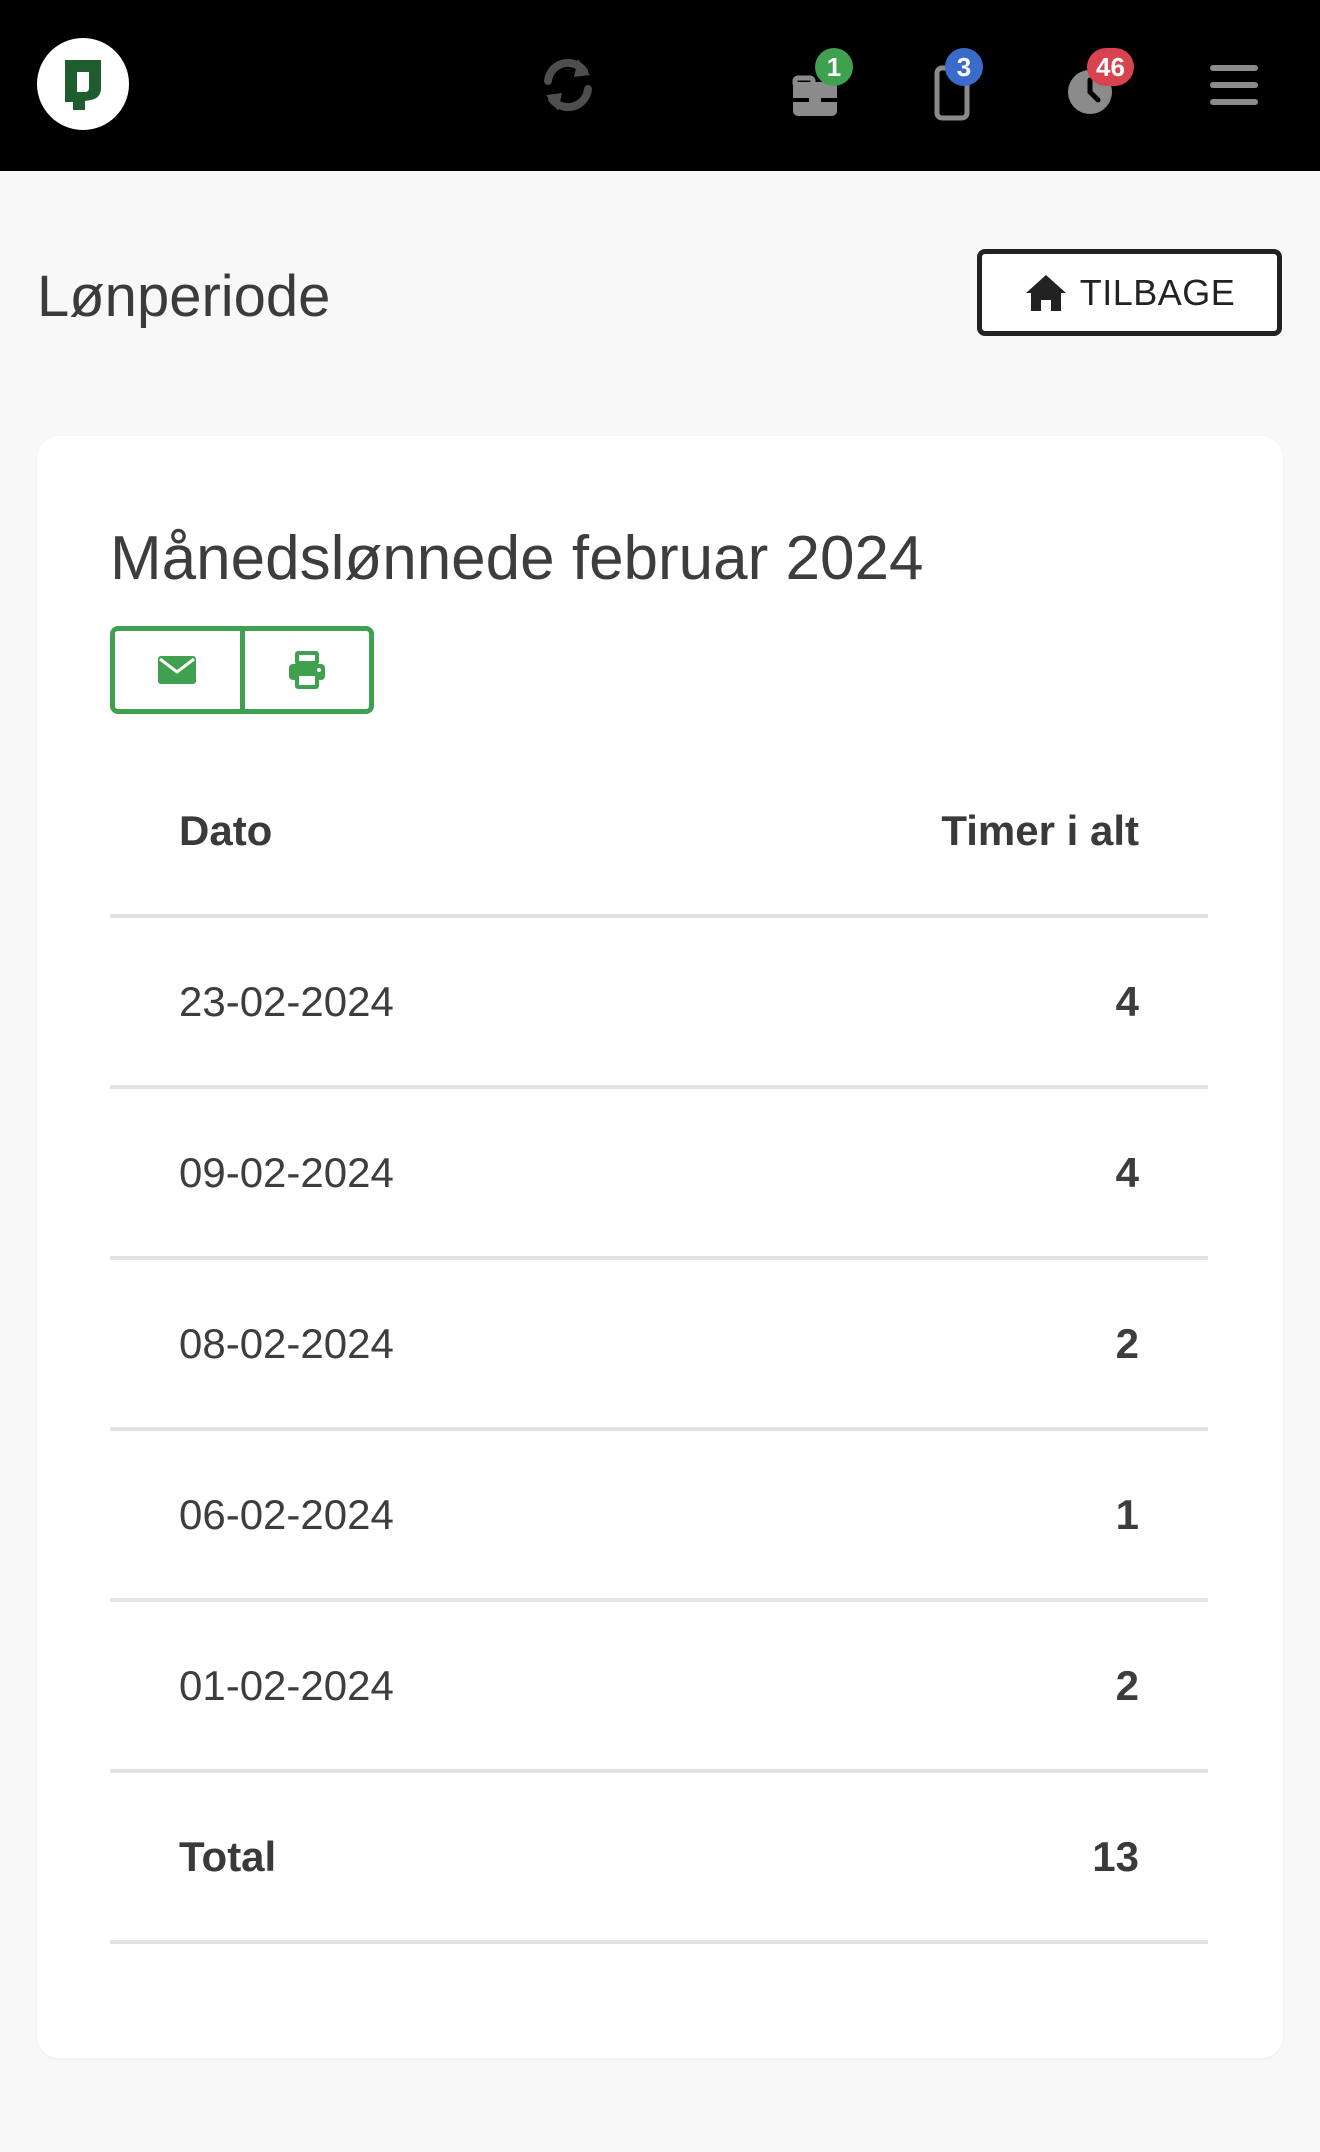  What do you see at coordinates (964, 67) in the screenshot?
I see `phone-badge: 3` at bounding box center [964, 67].